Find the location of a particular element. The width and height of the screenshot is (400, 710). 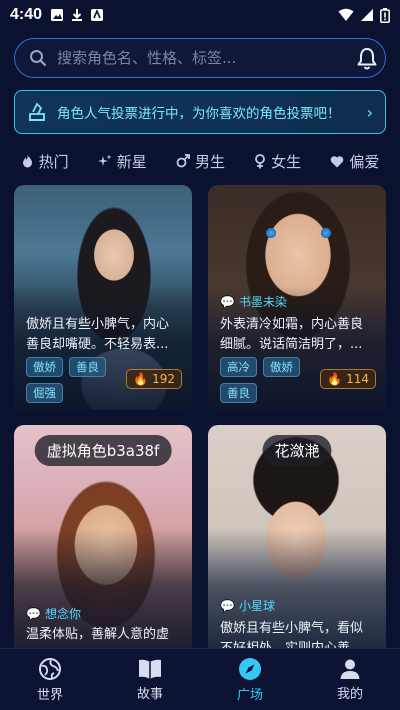

tab-hot: 热门 is located at coordinates (45, 161).